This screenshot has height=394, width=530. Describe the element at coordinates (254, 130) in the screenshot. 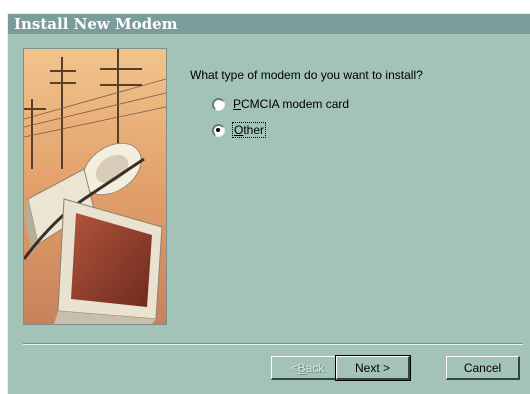

I see `radio-label-other-rest: ther` at that location.